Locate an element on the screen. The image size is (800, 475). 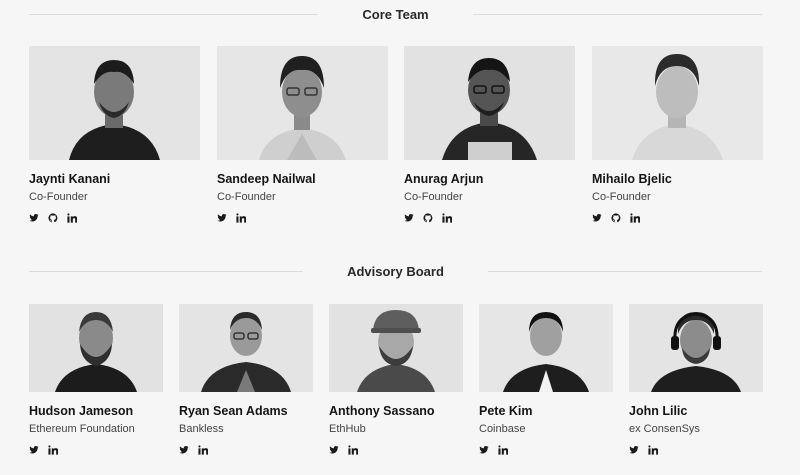
advisor-card: John Lilic ex ConsenSys is located at coordinates (696, 379).